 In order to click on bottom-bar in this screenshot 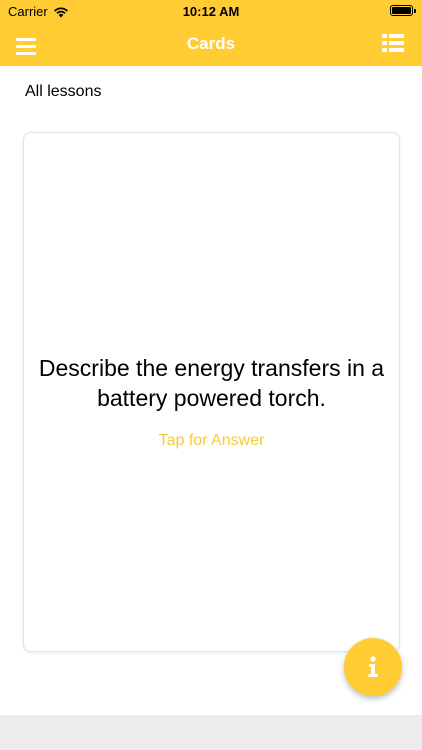, I will do `click(211, 732)`.